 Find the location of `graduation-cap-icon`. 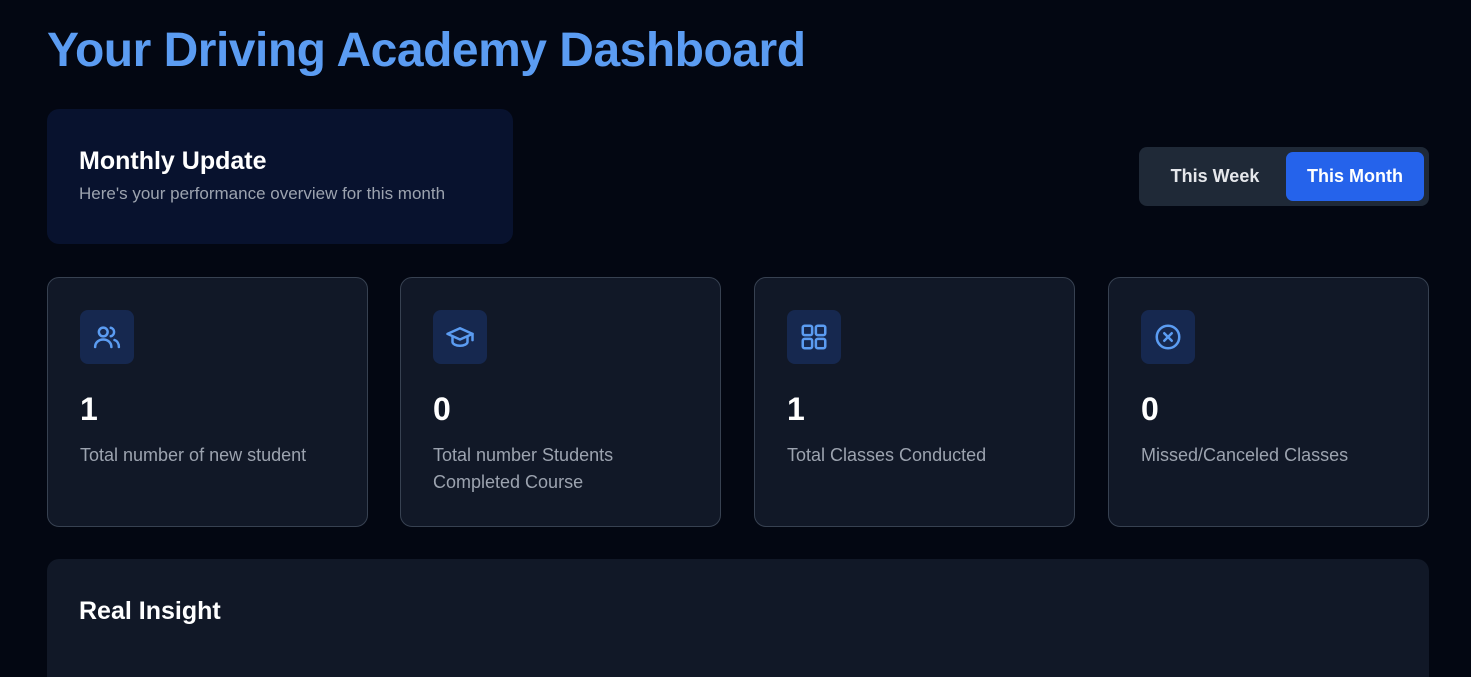

graduation-cap-icon is located at coordinates (460, 337).